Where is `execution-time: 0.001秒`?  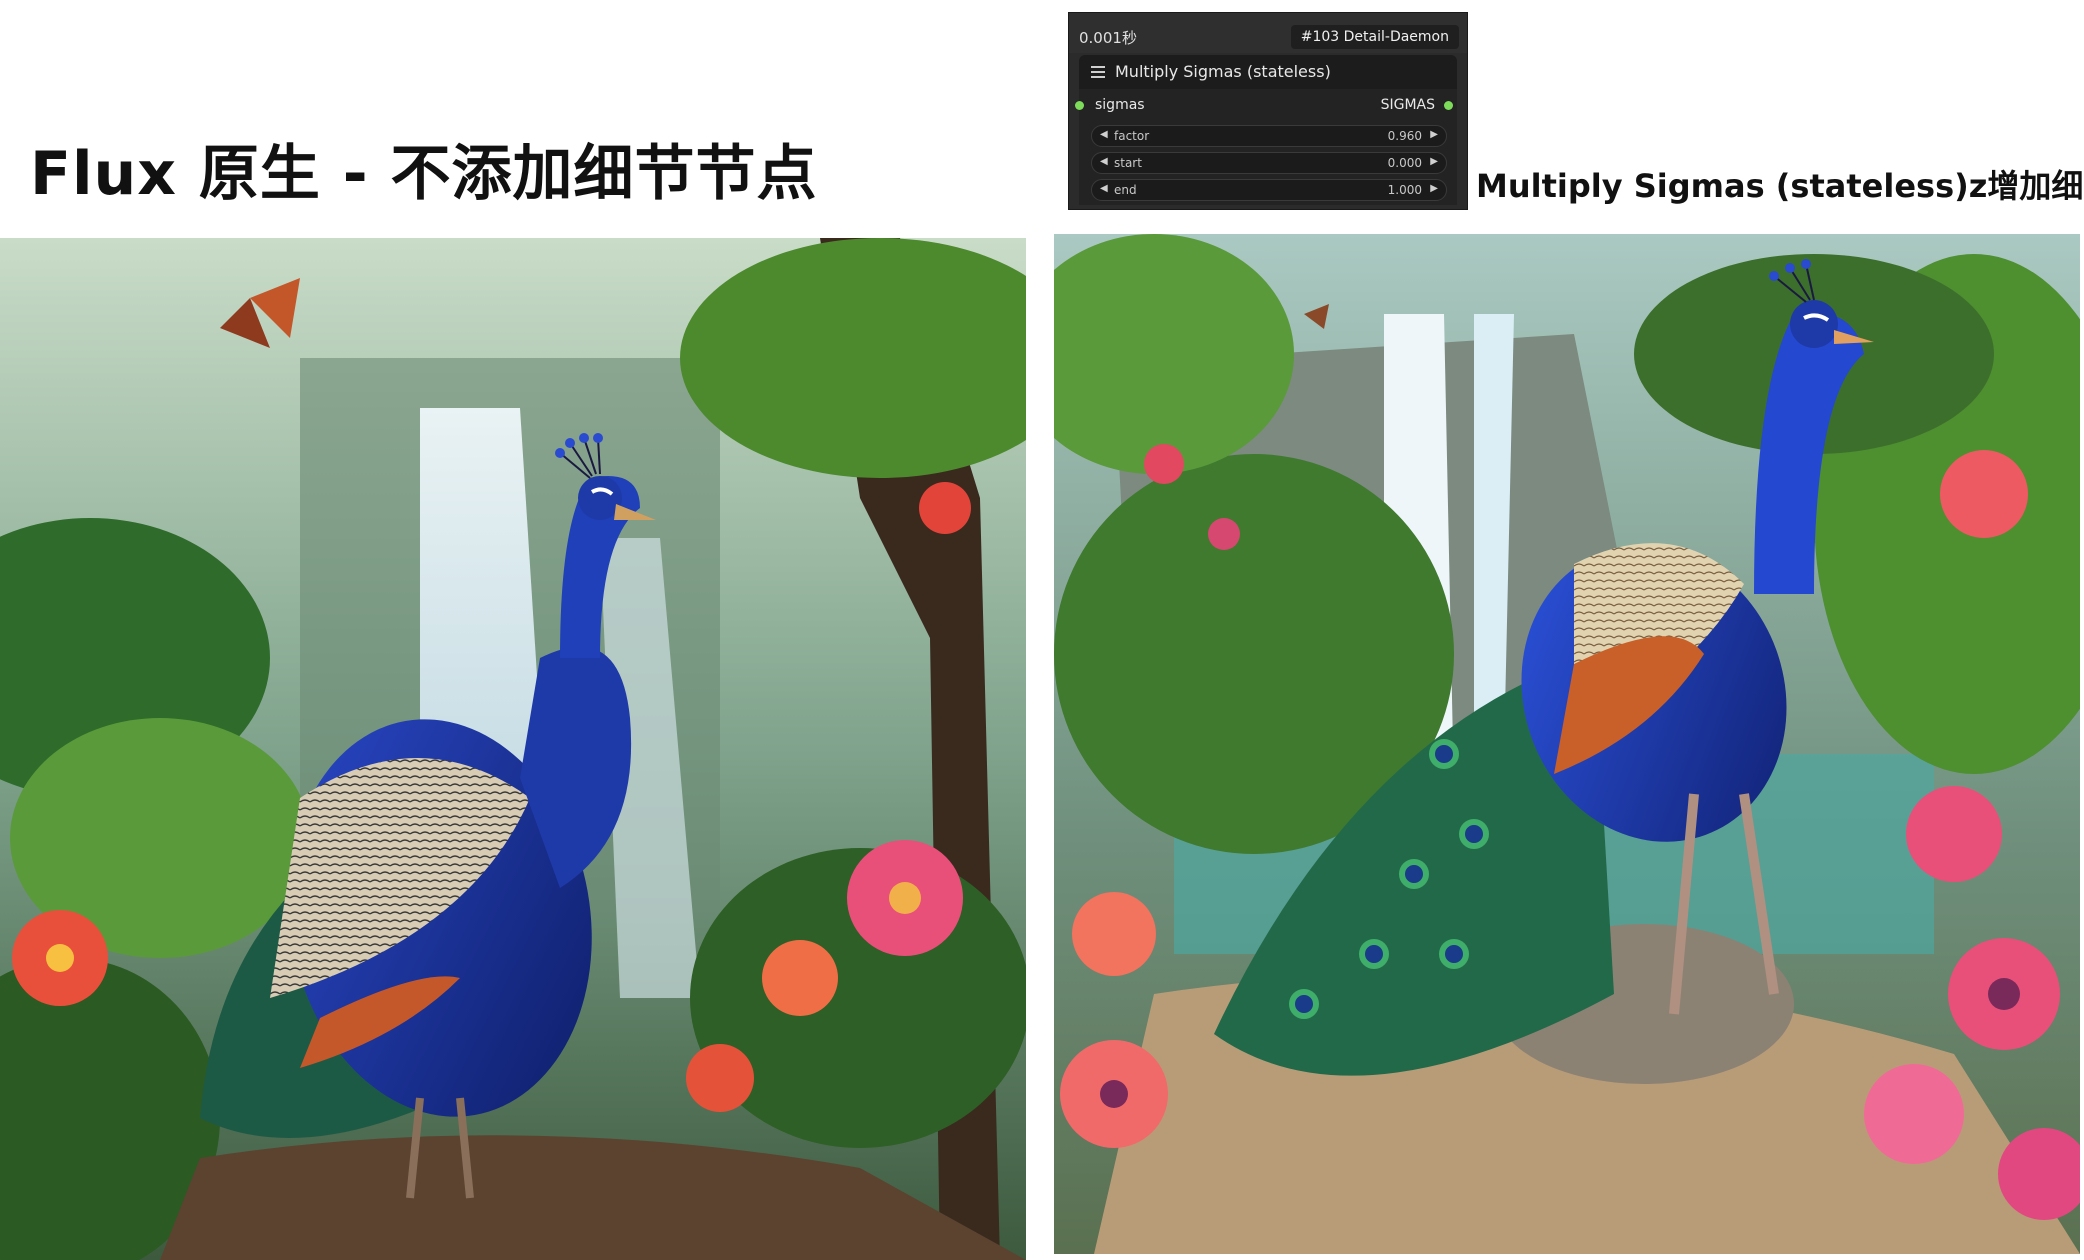
execution-time: 0.001秒 is located at coordinates (1108, 38).